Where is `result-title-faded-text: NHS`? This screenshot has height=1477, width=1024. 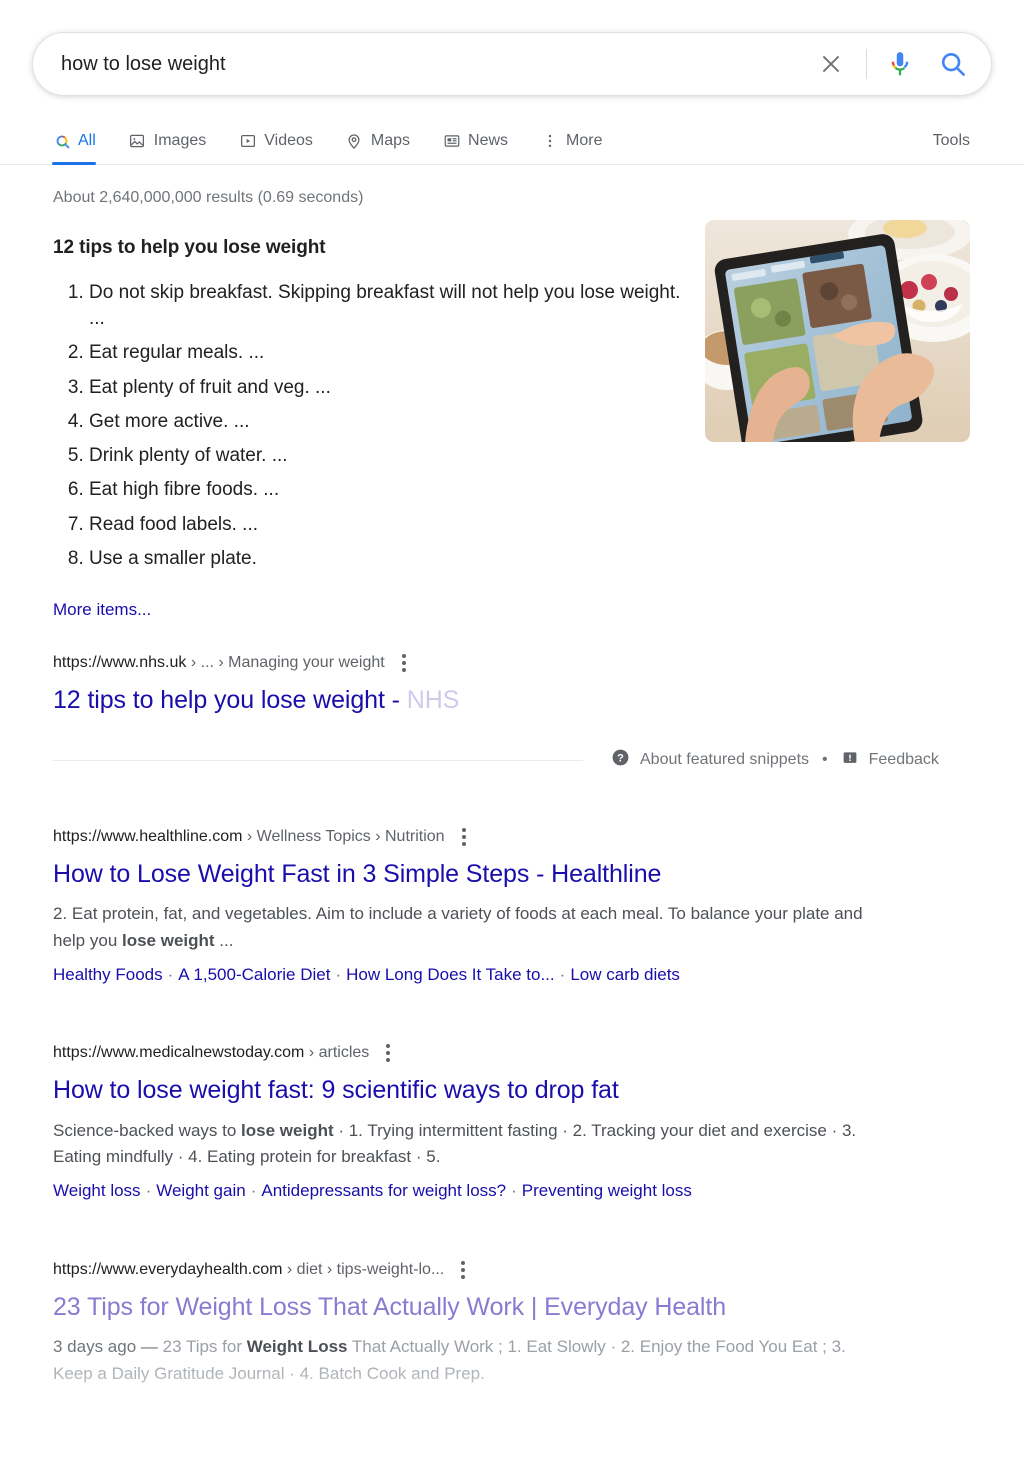
result-title-faded-text: NHS is located at coordinates (433, 699).